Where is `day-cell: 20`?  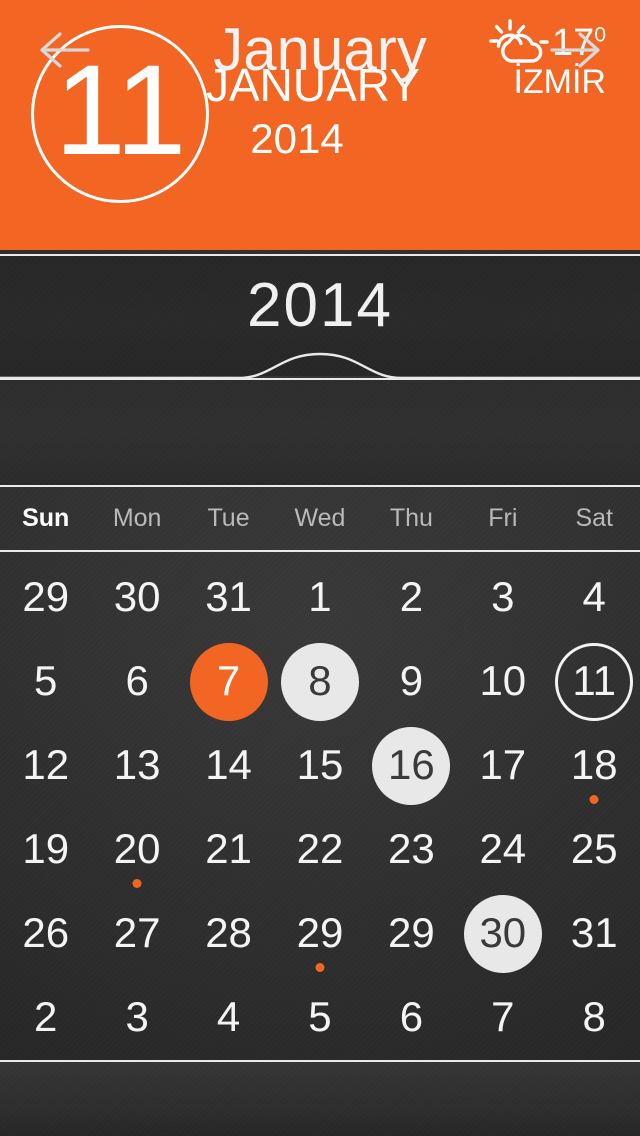 day-cell: 20 is located at coordinates (136, 850).